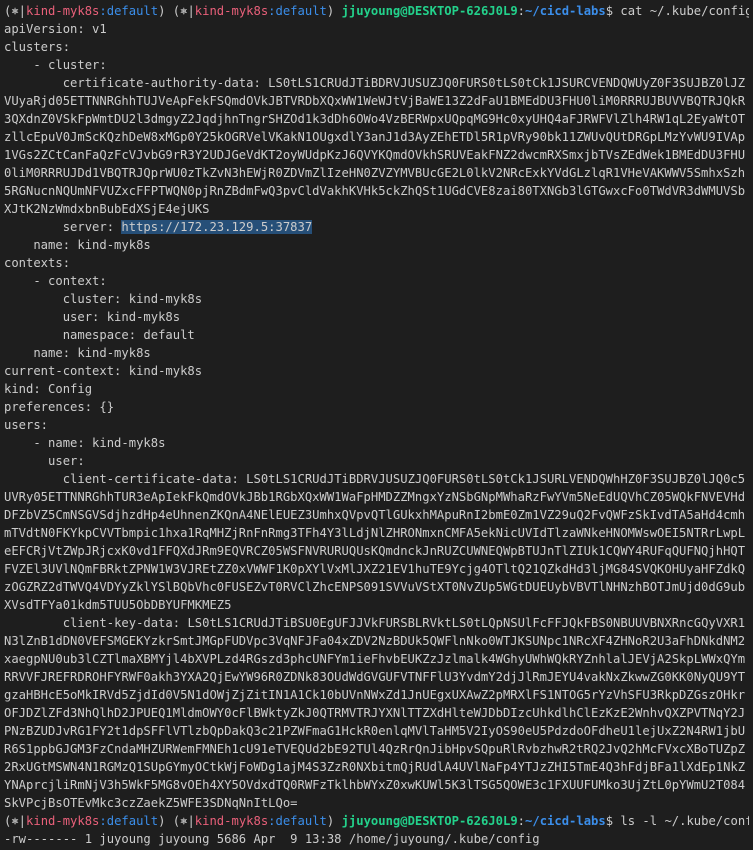 Image resolution: width=753 pixels, height=850 pixels. What do you see at coordinates (15, 11) in the screenshot?
I see `ctx-open: (⎈|` at bounding box center [15, 11].